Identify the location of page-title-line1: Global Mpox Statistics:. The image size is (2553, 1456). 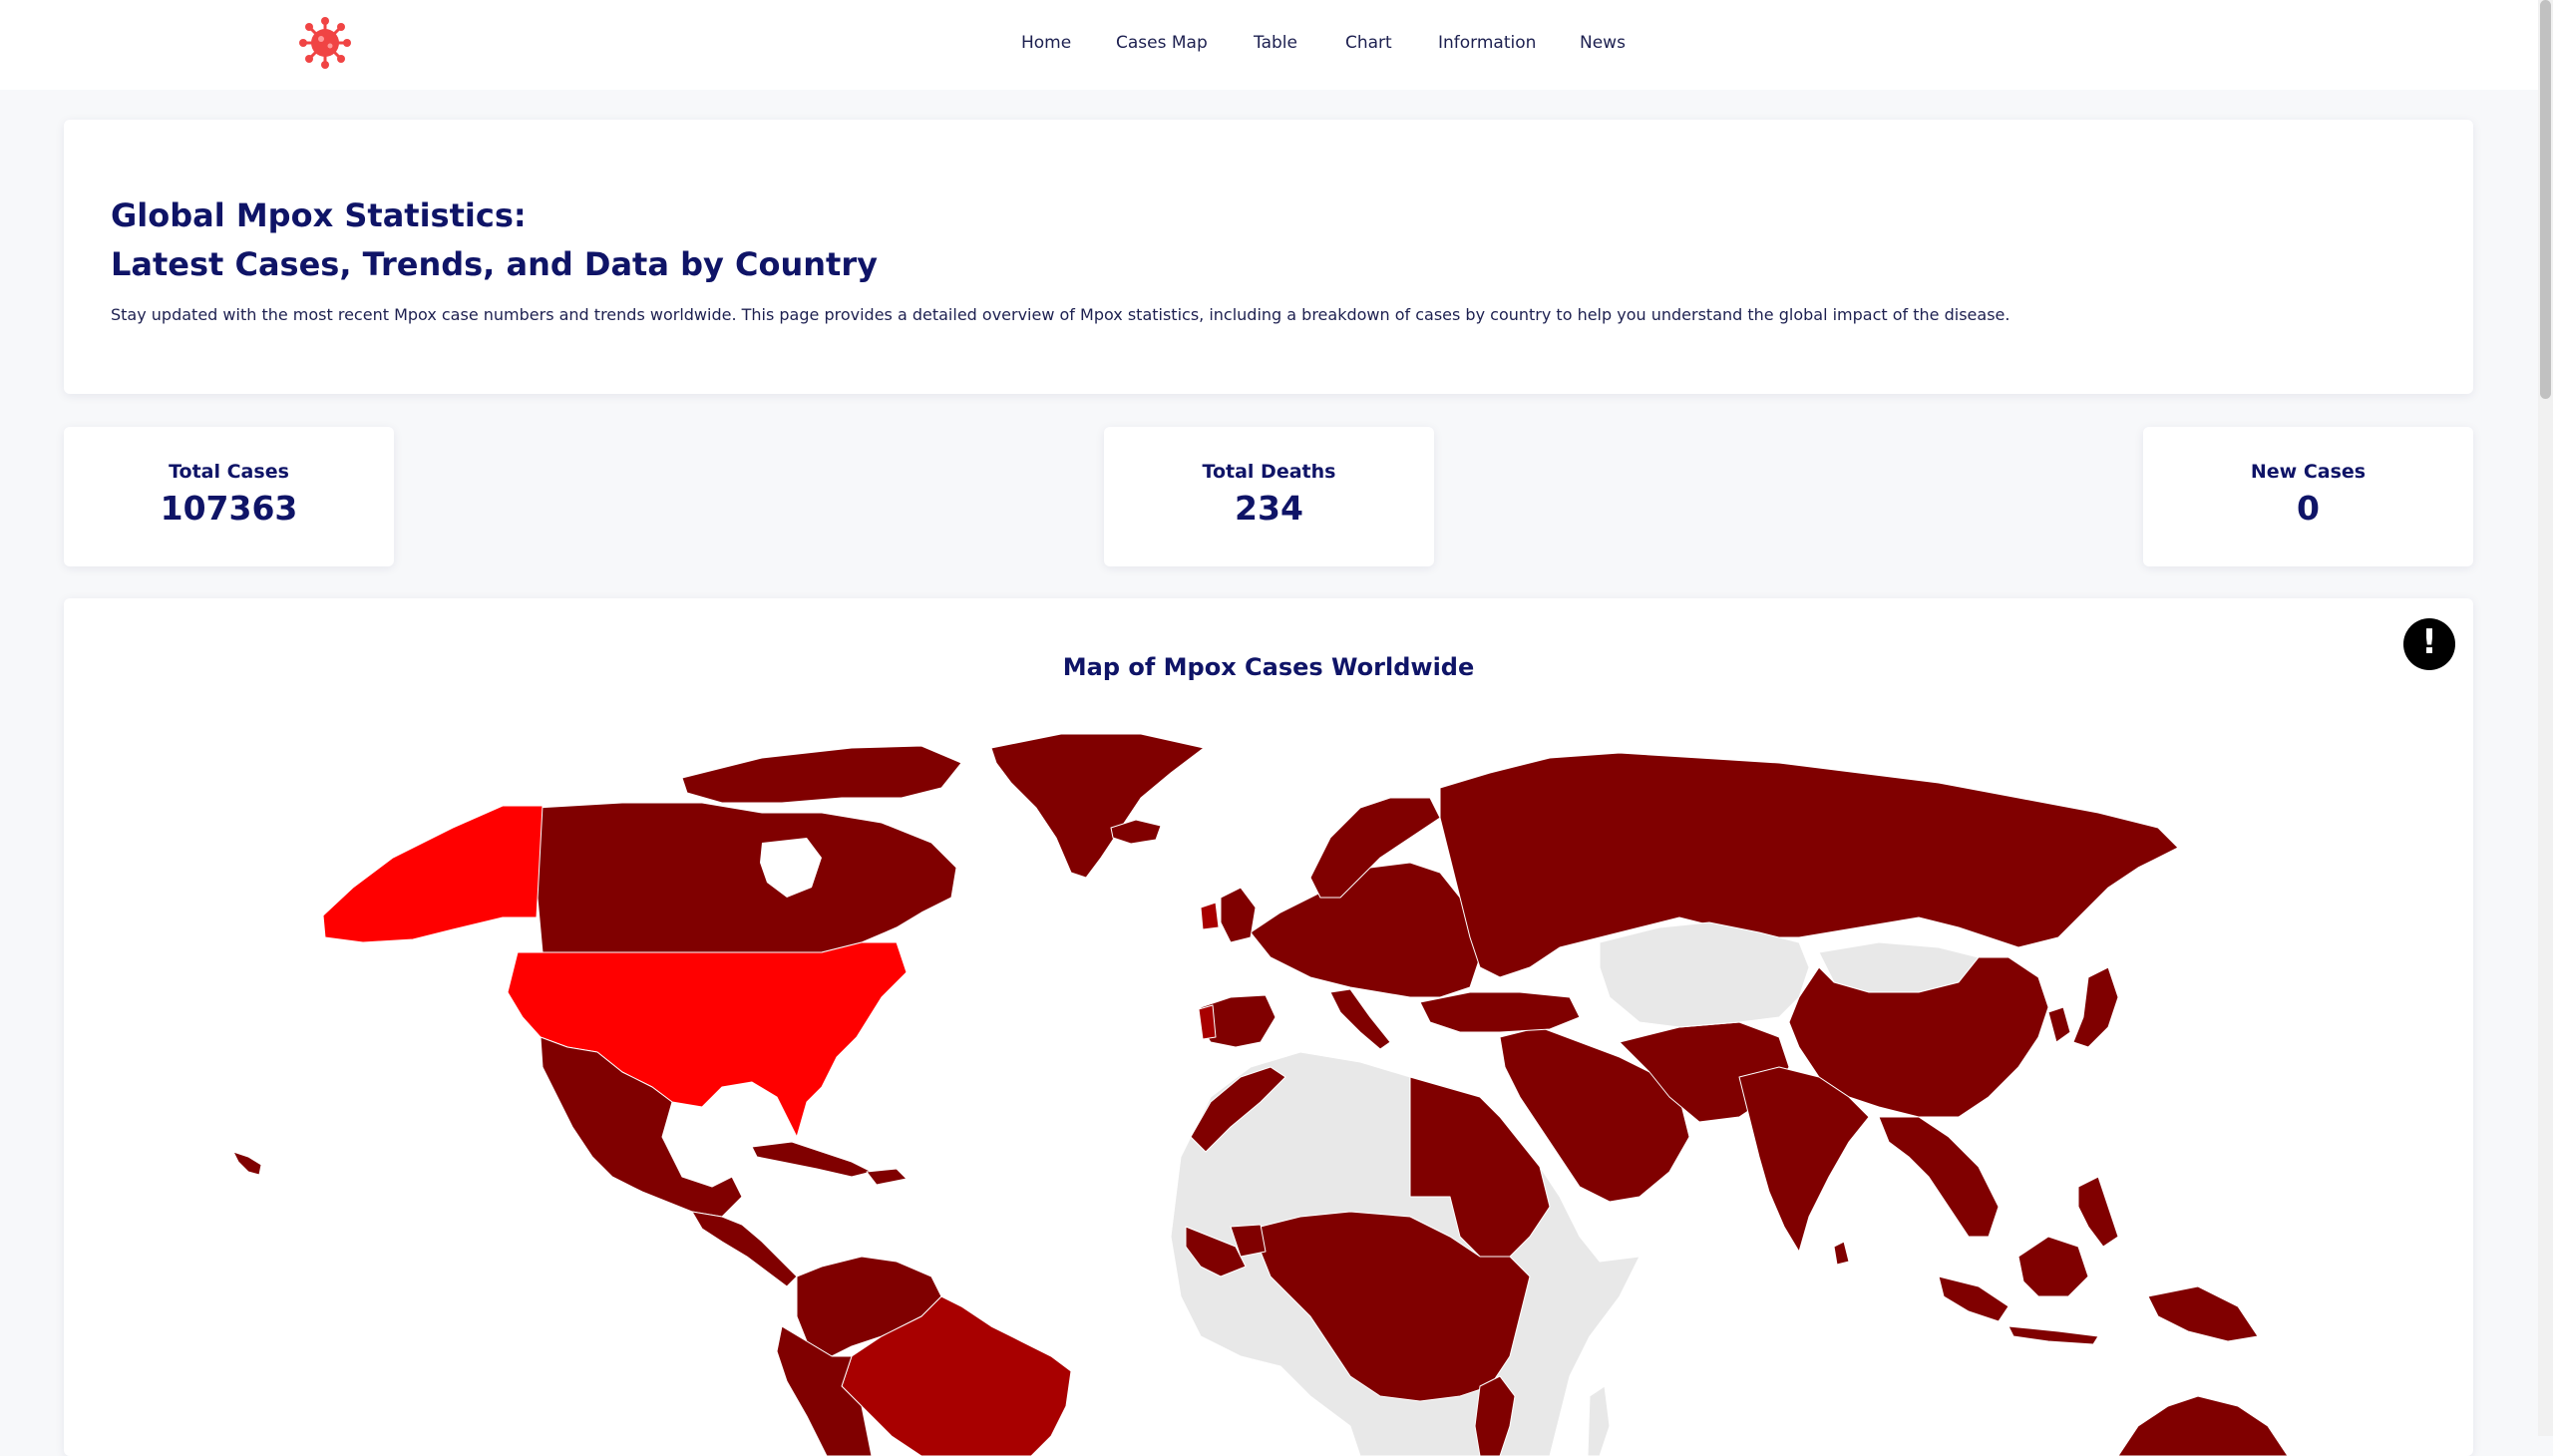
(319, 215).